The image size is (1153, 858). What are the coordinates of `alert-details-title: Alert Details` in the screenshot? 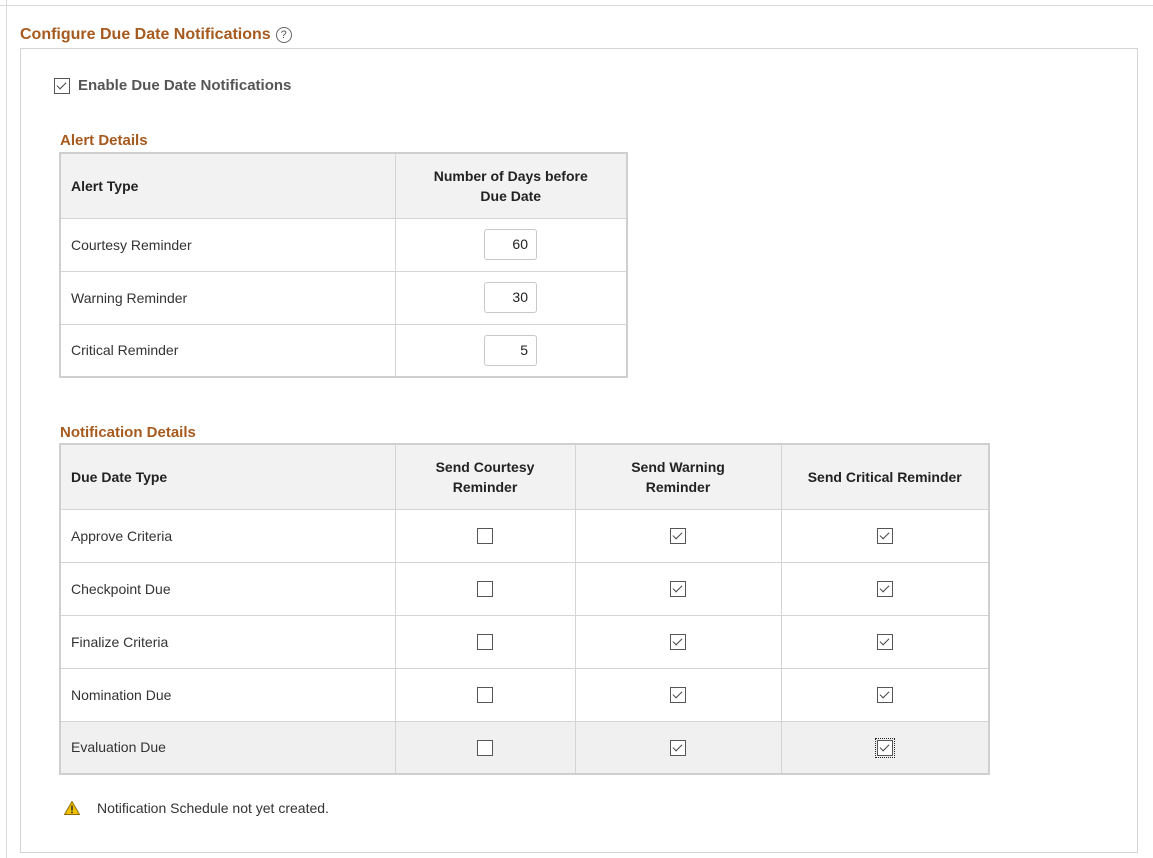 It's located at (104, 140).